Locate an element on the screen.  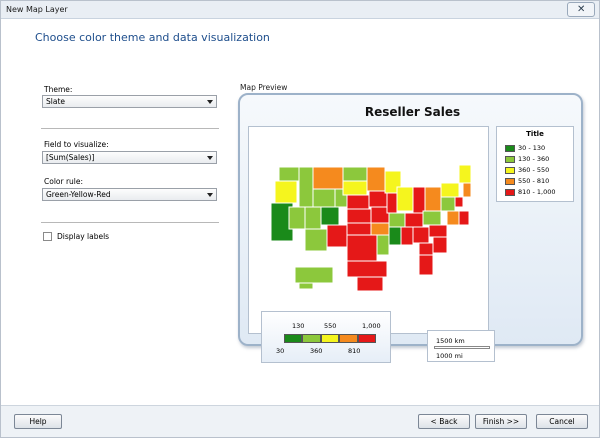
legend-item-label: 550 - 810 is located at coordinates (534, 181).